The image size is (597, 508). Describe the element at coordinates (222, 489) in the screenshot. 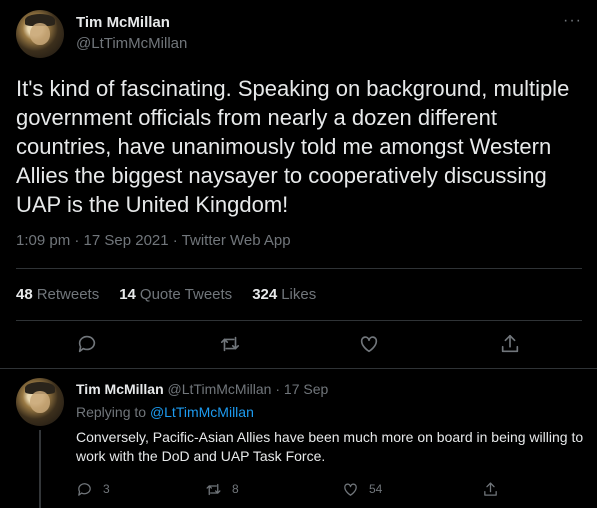

I see `reply-retweet-button: 8` at that location.